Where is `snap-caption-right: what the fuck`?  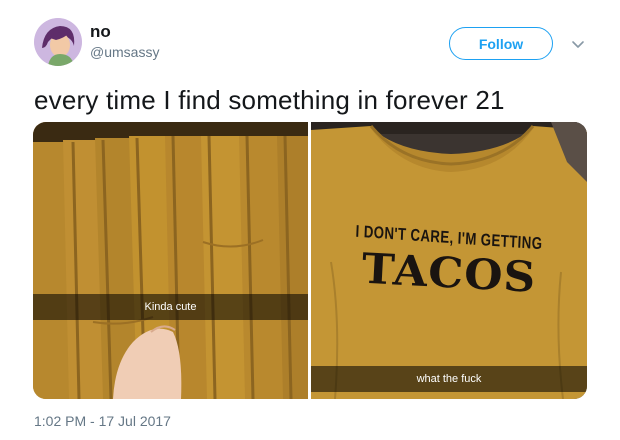 snap-caption-right: what the fuck is located at coordinates (449, 379).